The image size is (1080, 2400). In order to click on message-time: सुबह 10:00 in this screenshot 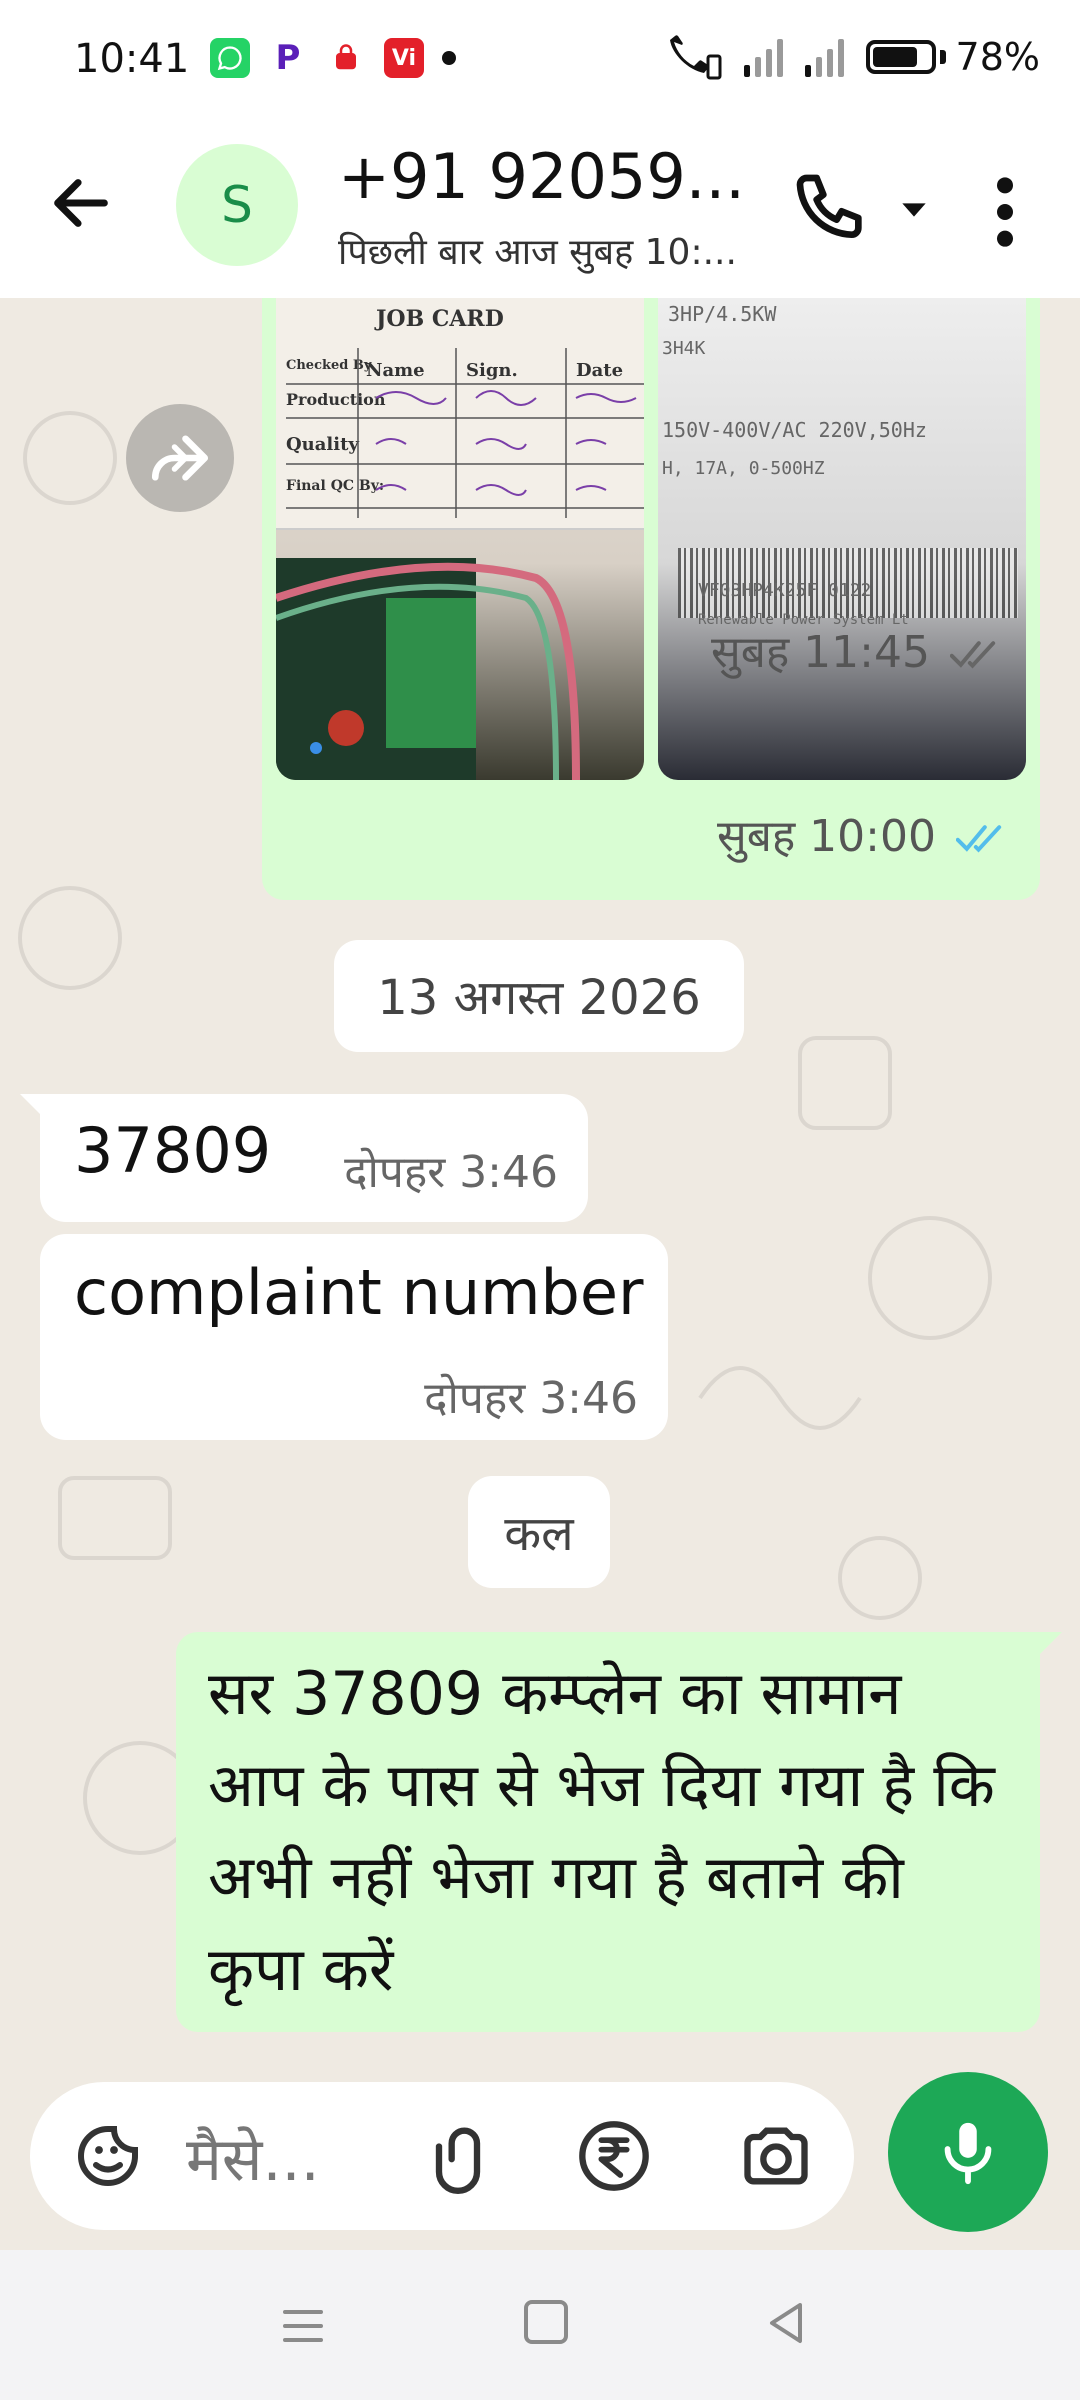, I will do `click(860, 834)`.